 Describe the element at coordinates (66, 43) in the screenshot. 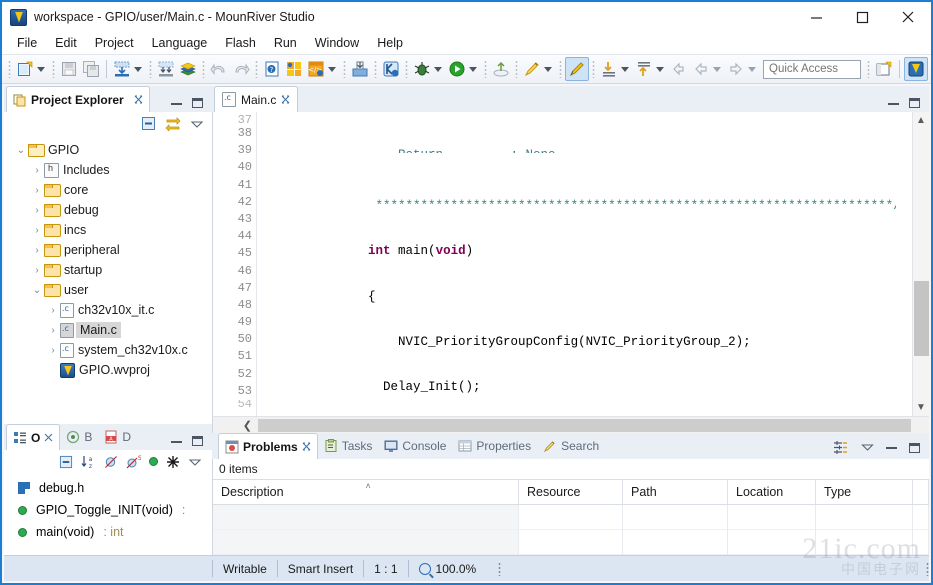

I see `menu-edit: Edit` at that location.